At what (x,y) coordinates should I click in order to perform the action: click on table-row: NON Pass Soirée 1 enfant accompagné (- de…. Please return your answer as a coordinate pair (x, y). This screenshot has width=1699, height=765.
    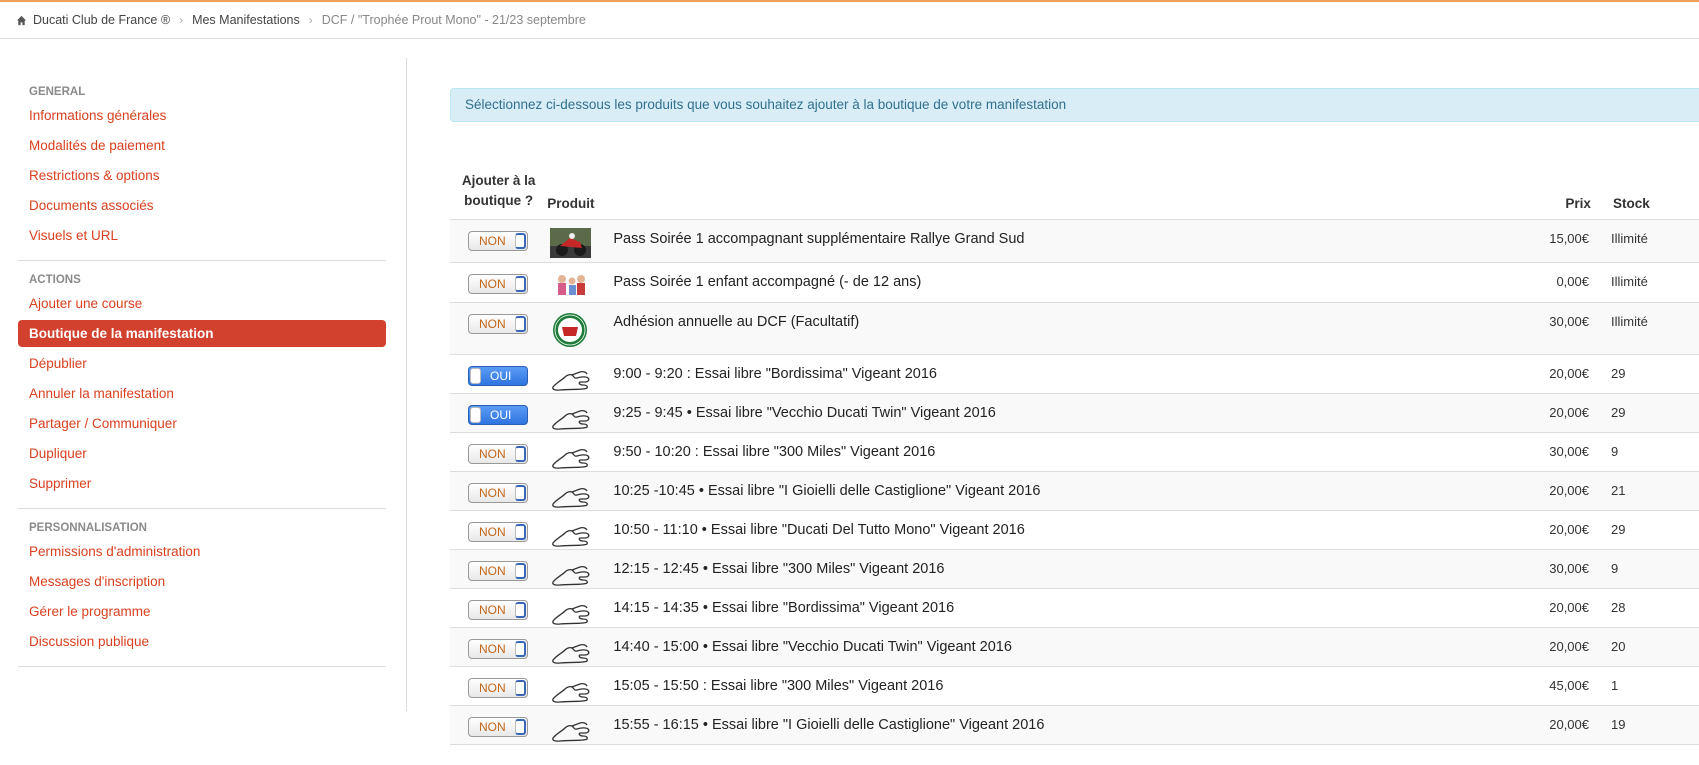
    Looking at the image, I should click on (1074, 283).